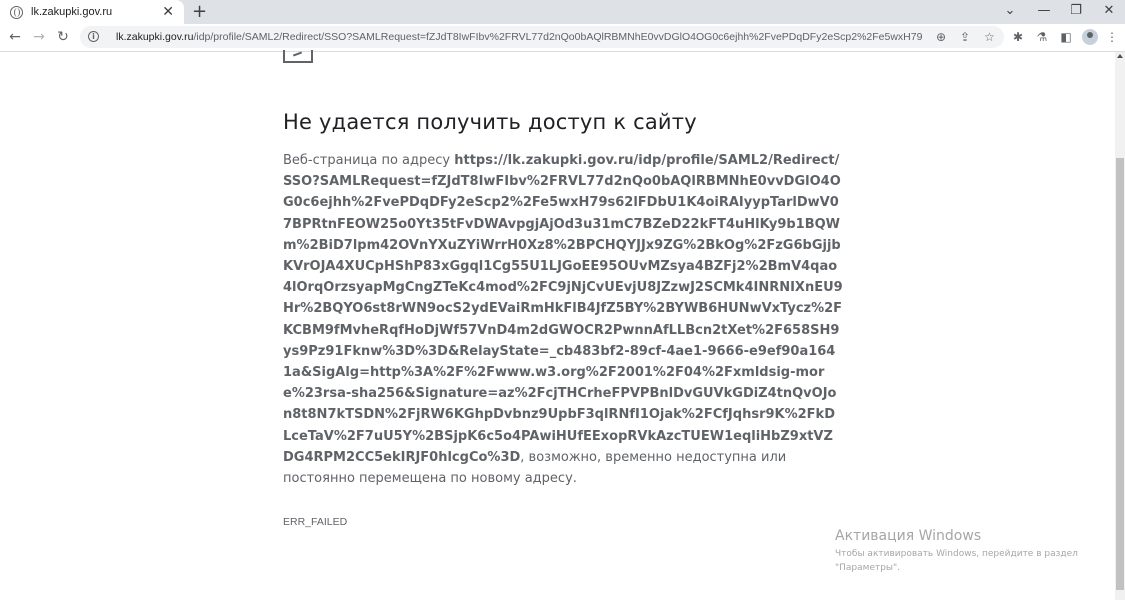  What do you see at coordinates (63, 37) in the screenshot?
I see `reload-button: ↻` at bounding box center [63, 37].